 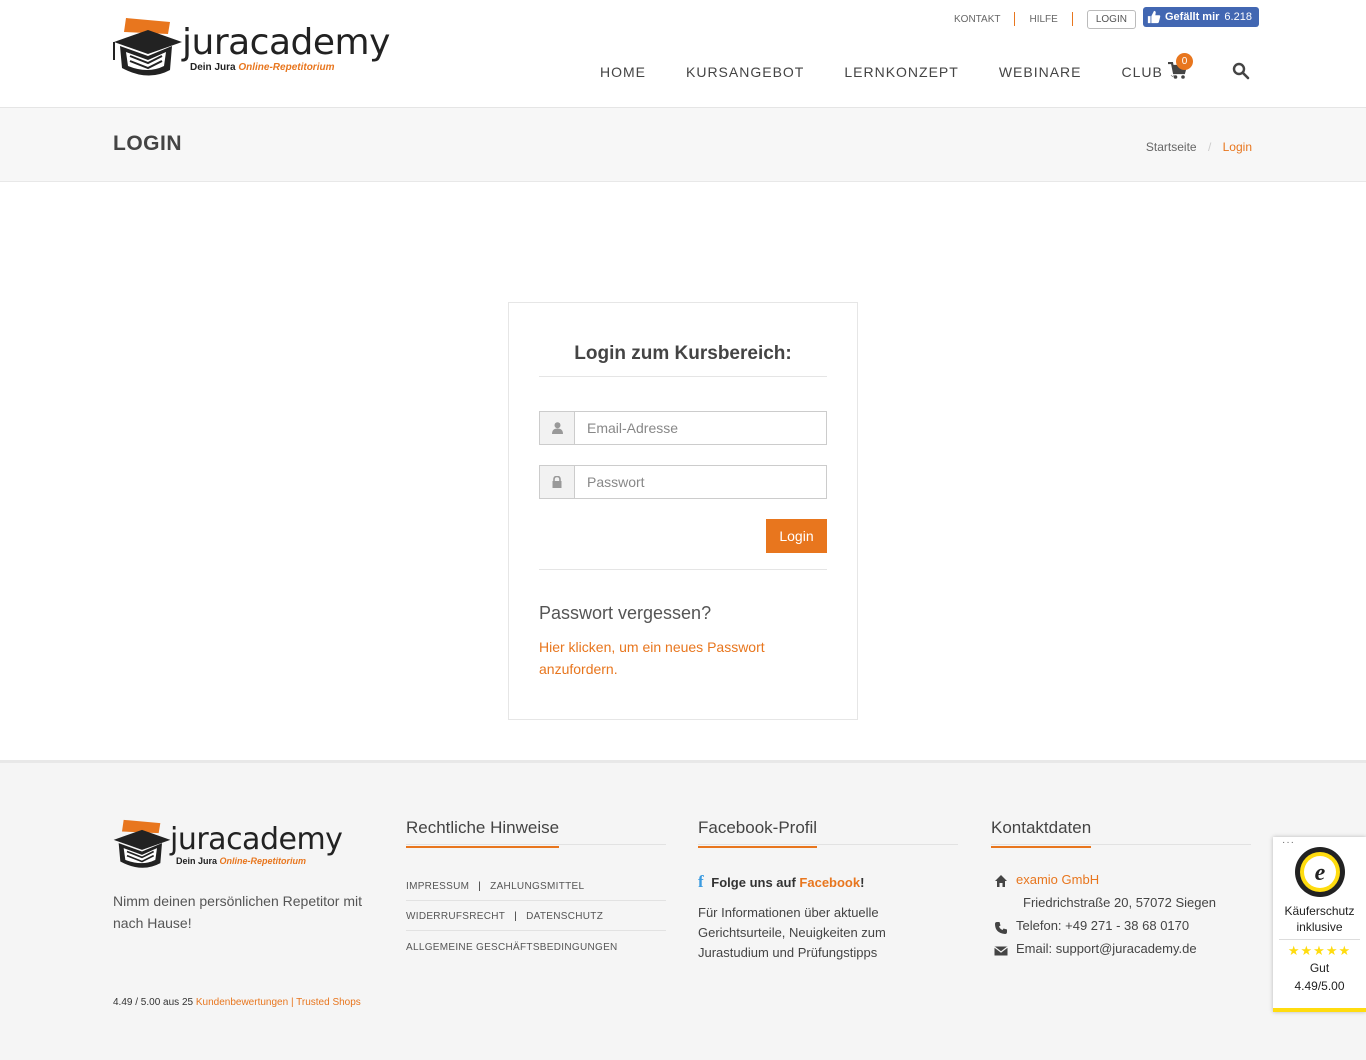 I want to click on login-small-button: LOGIN, so click(x=1111, y=19).